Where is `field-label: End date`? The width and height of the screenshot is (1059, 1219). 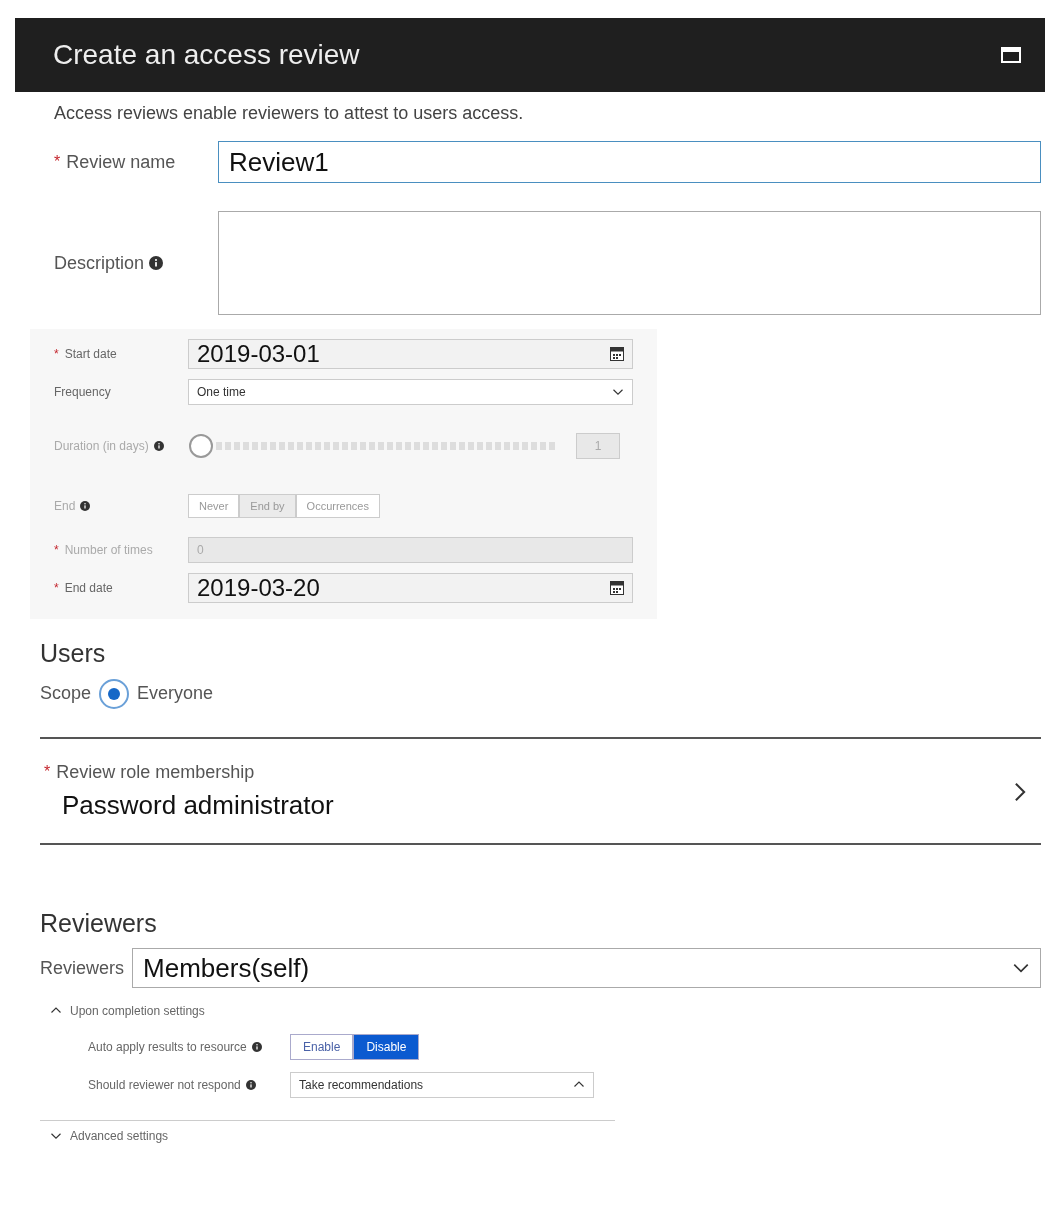
field-label: End date is located at coordinates (88, 588).